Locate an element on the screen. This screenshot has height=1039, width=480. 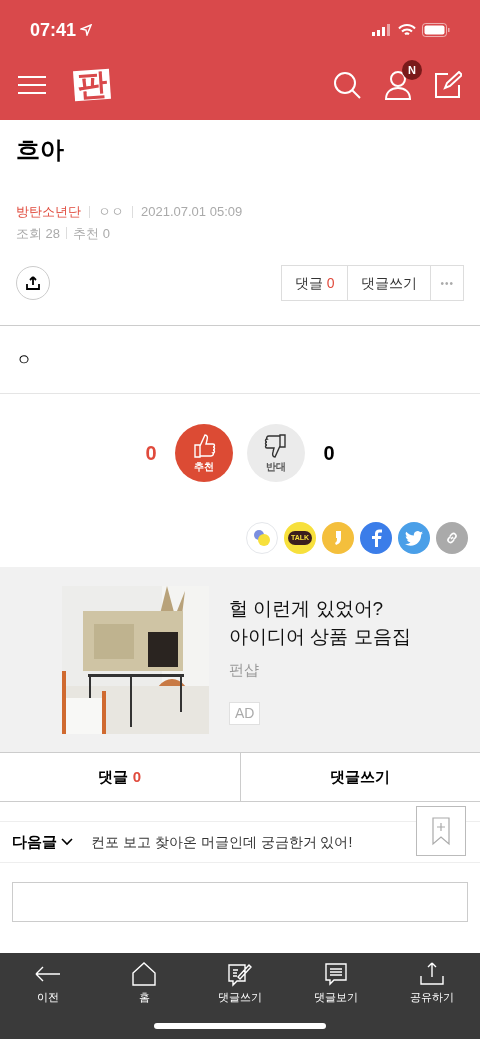
signal-icon is located at coordinates (382, 30).